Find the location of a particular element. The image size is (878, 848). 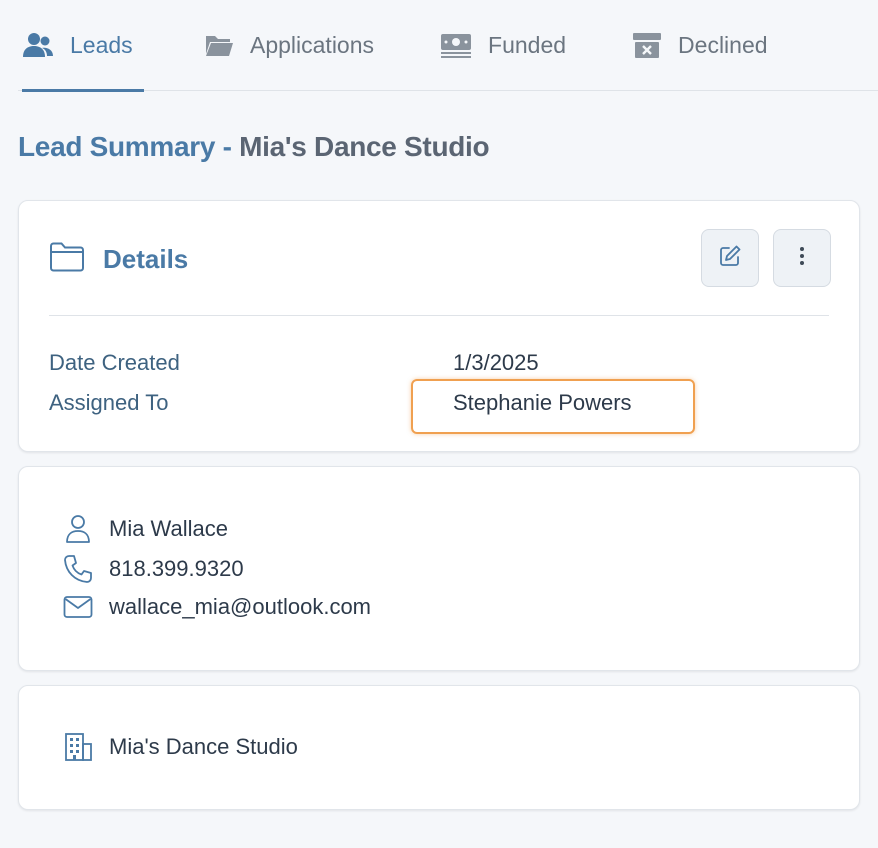

date-created-value: 1/3/2025 is located at coordinates (496, 362).